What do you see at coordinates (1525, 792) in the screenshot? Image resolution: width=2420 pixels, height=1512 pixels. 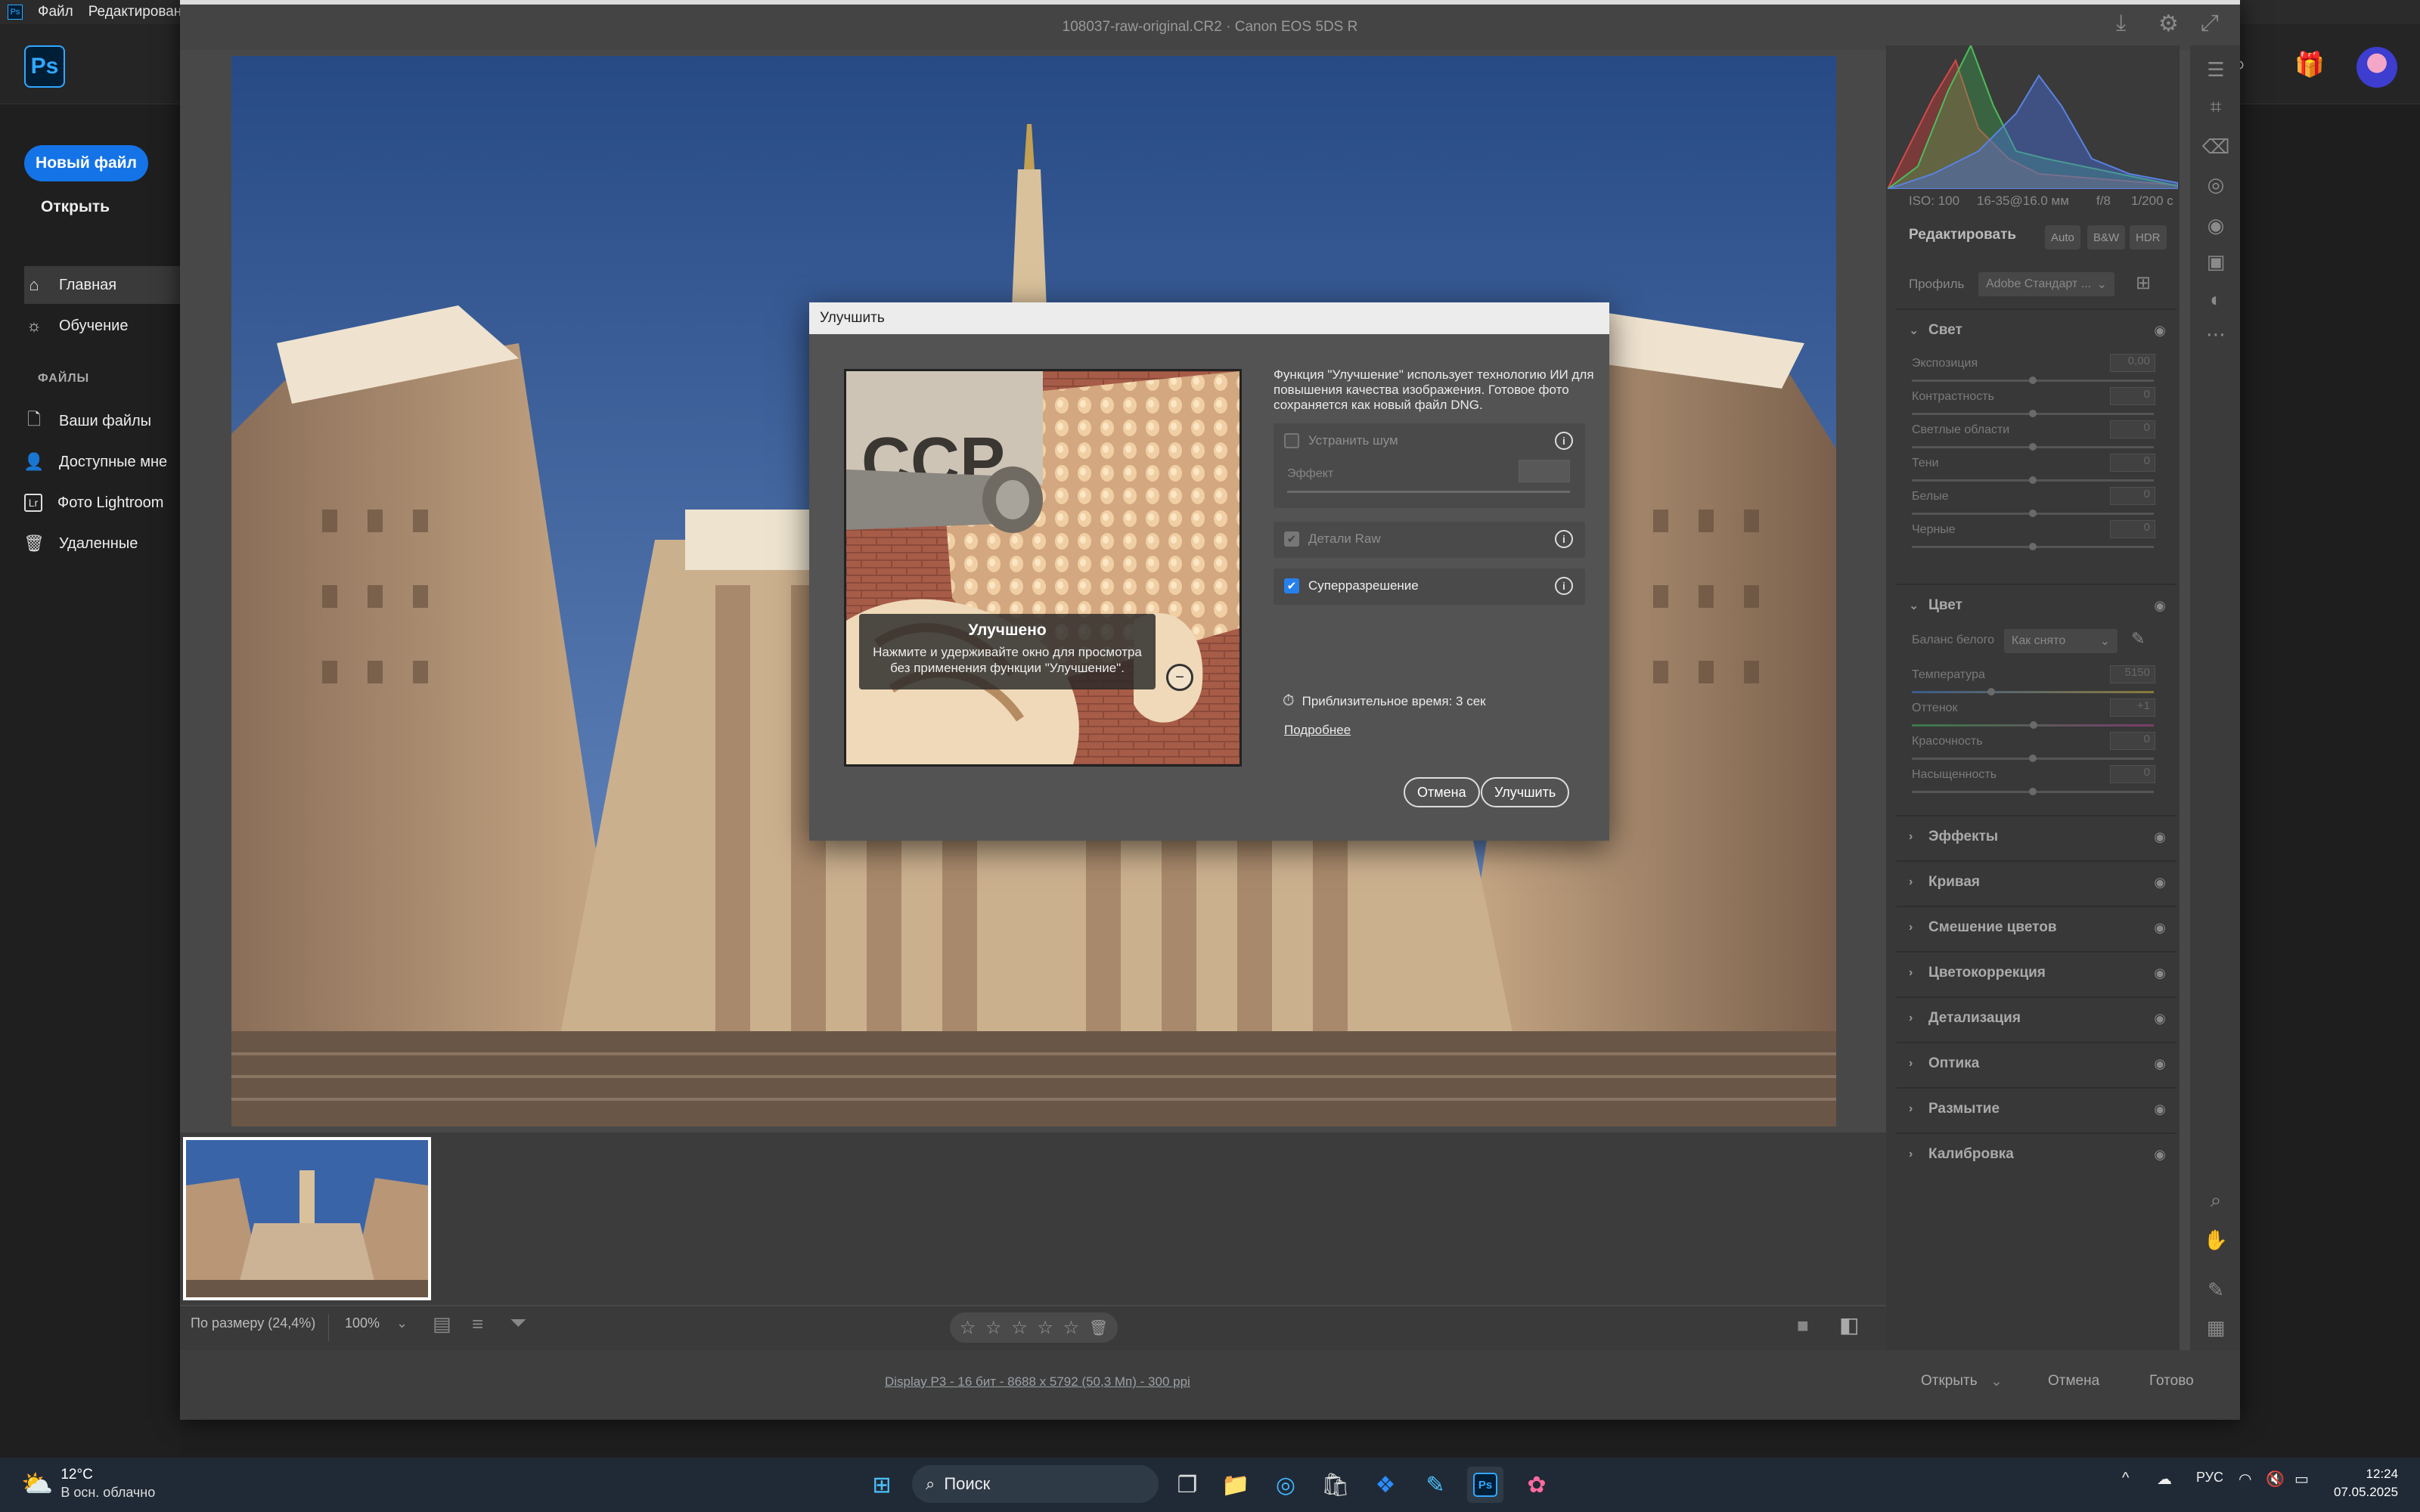 I see `enhance-button: Улучшить` at bounding box center [1525, 792].